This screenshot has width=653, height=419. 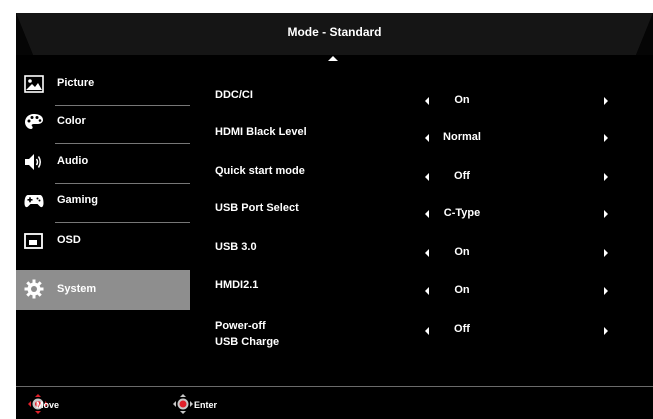 What do you see at coordinates (103, 124) in the screenshot?
I see `sidebar-item-color: Color` at bounding box center [103, 124].